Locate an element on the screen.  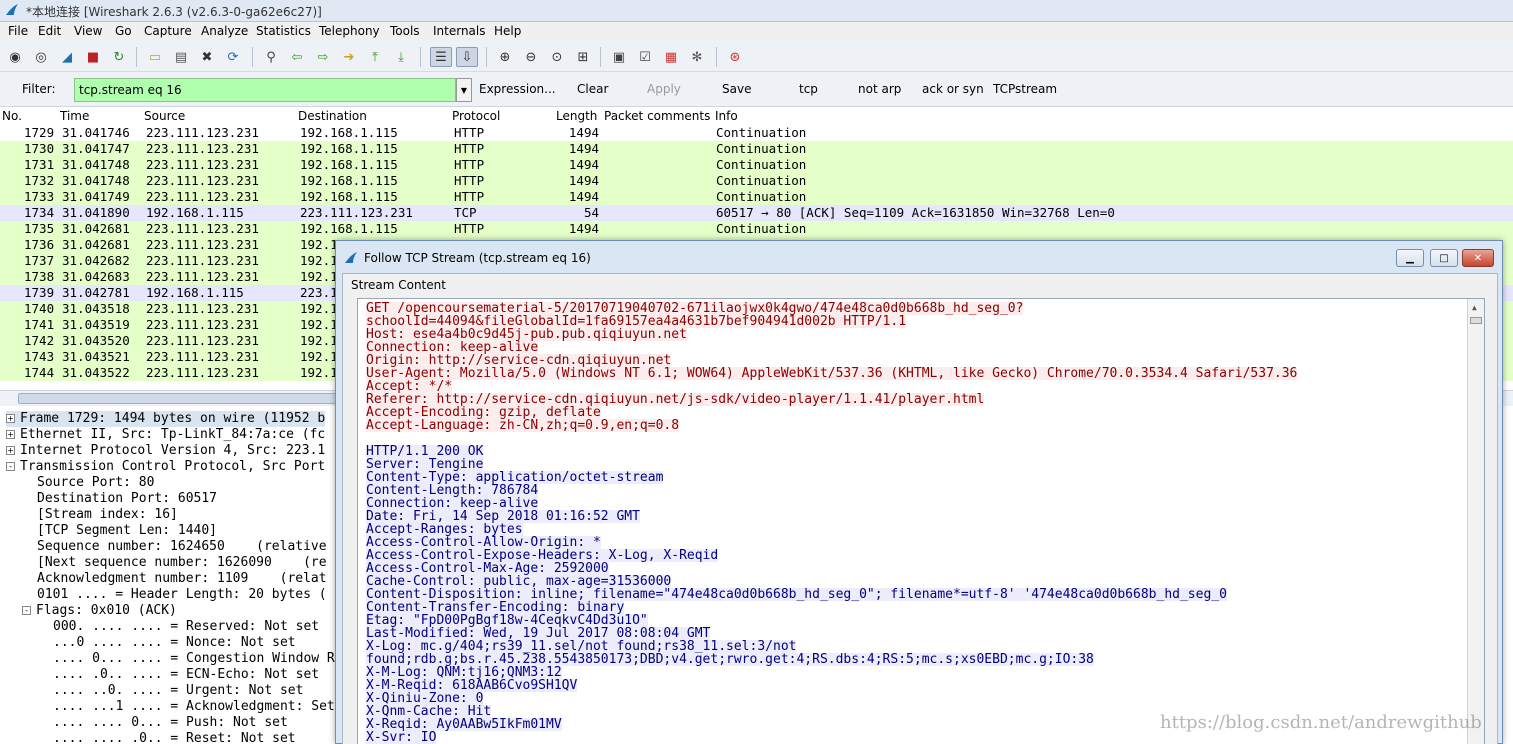
close-file-icon: ✖ is located at coordinates (207, 57).